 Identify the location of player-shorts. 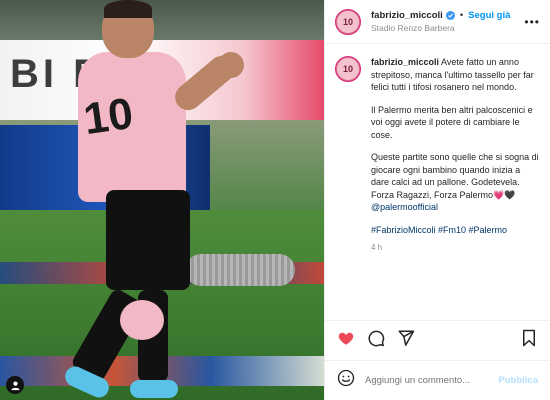
(148, 240).